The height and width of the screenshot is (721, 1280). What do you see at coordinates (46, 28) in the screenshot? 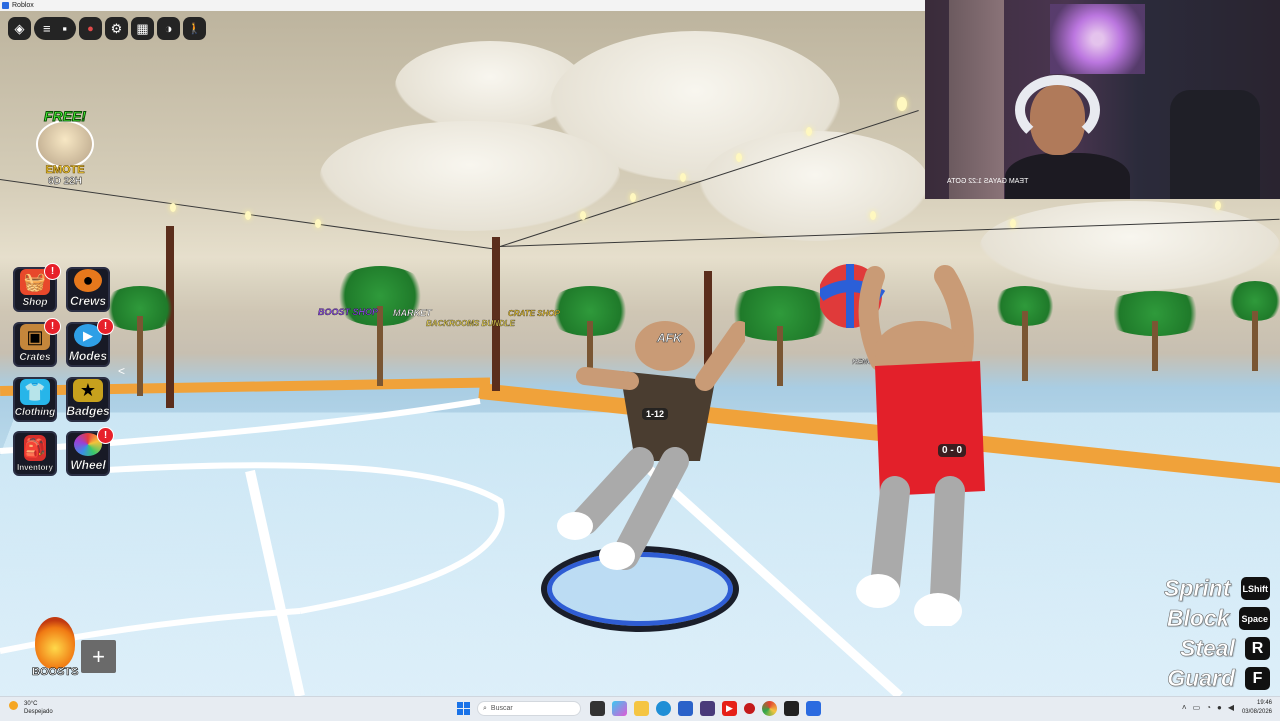
I see `hamburger-icon: ≡` at bounding box center [46, 28].